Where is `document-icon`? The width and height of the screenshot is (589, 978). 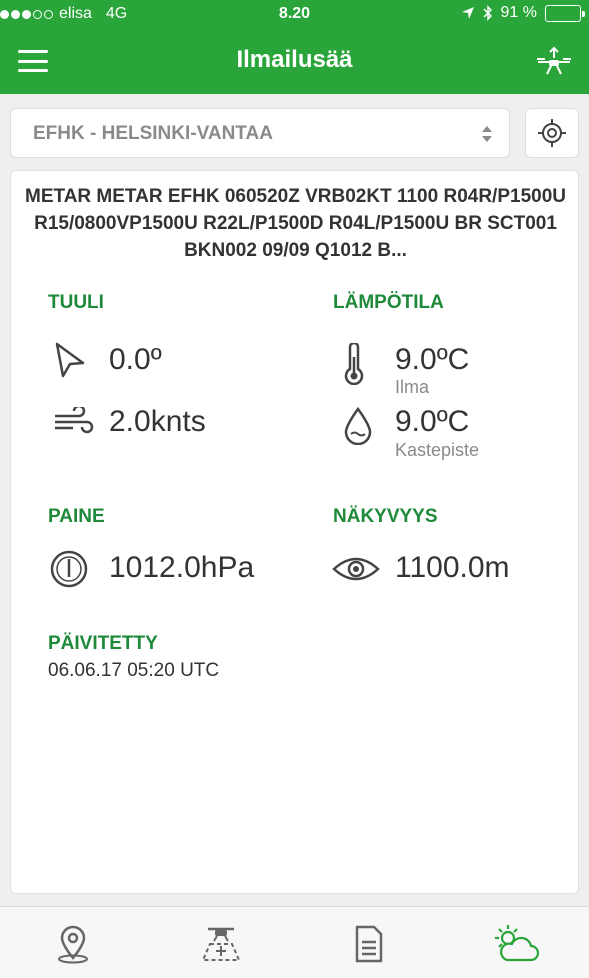 document-icon is located at coordinates (369, 944).